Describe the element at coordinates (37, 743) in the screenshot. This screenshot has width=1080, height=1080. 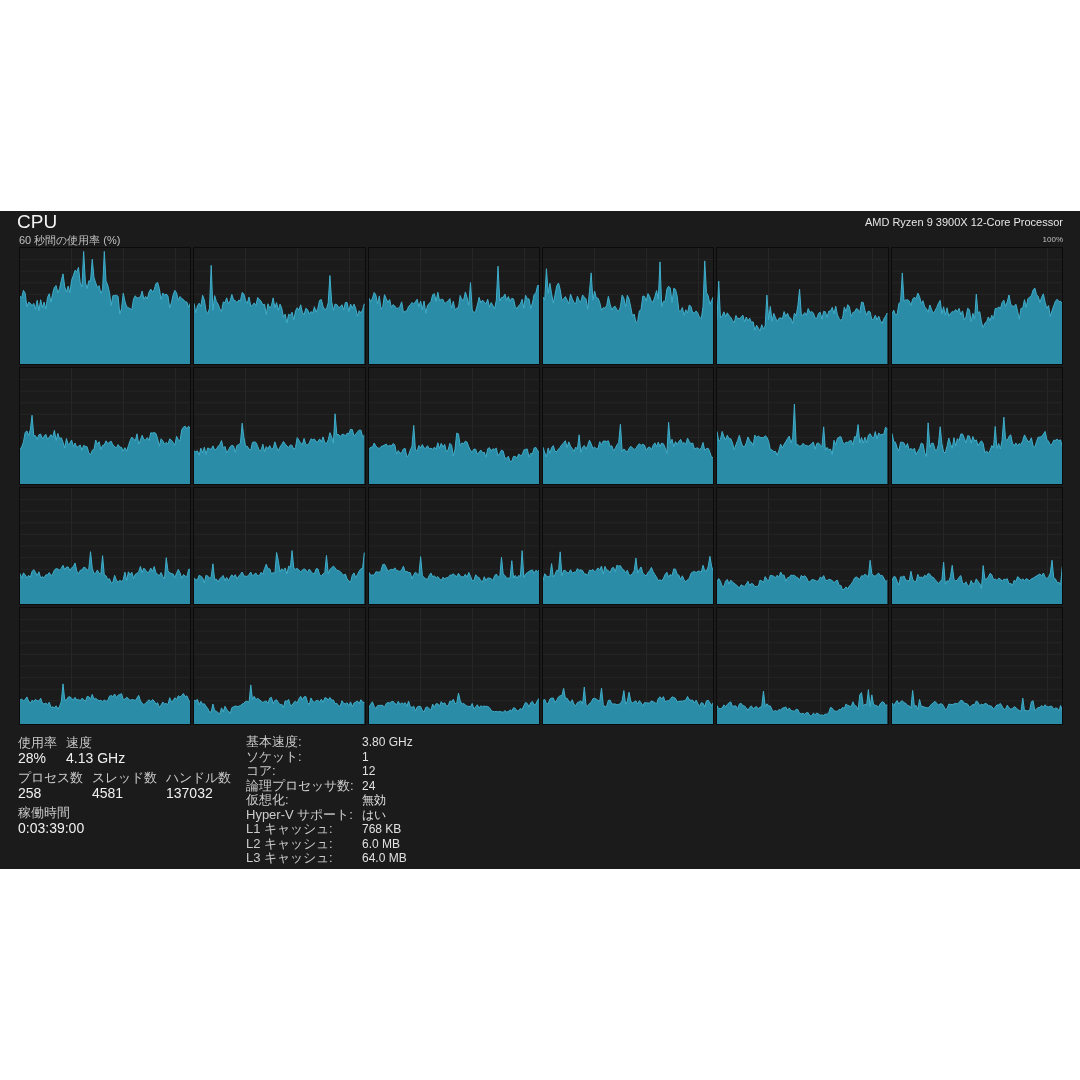
I see `stat-label: 使用率` at that location.